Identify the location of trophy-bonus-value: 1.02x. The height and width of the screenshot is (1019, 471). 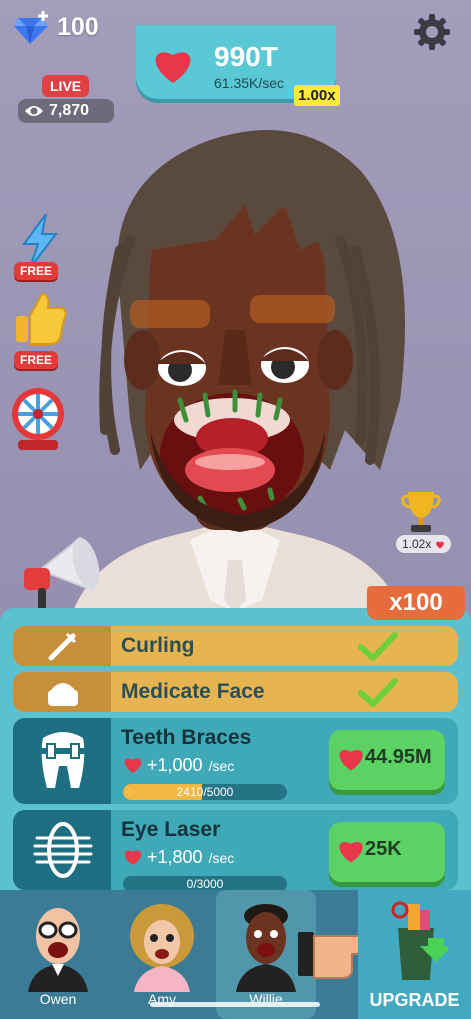
(417, 544).